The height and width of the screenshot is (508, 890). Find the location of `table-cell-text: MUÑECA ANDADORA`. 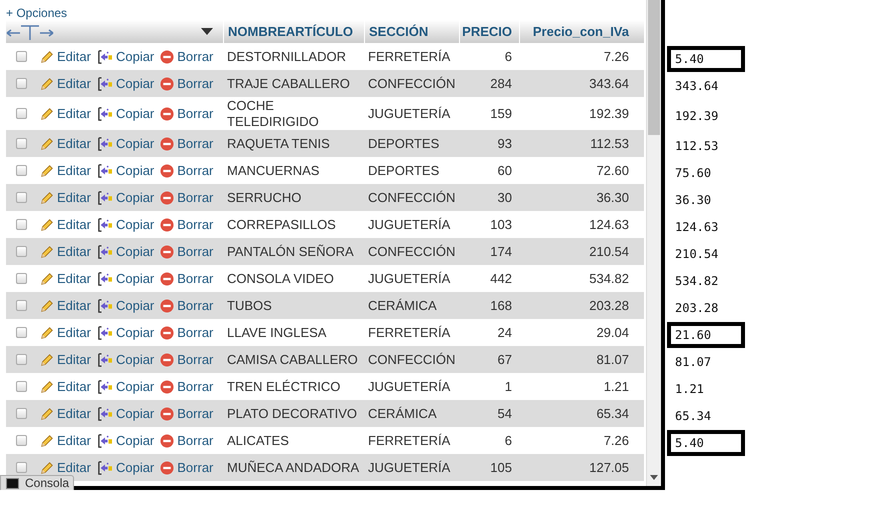

table-cell-text: MUÑECA ANDADORA is located at coordinates (293, 468).